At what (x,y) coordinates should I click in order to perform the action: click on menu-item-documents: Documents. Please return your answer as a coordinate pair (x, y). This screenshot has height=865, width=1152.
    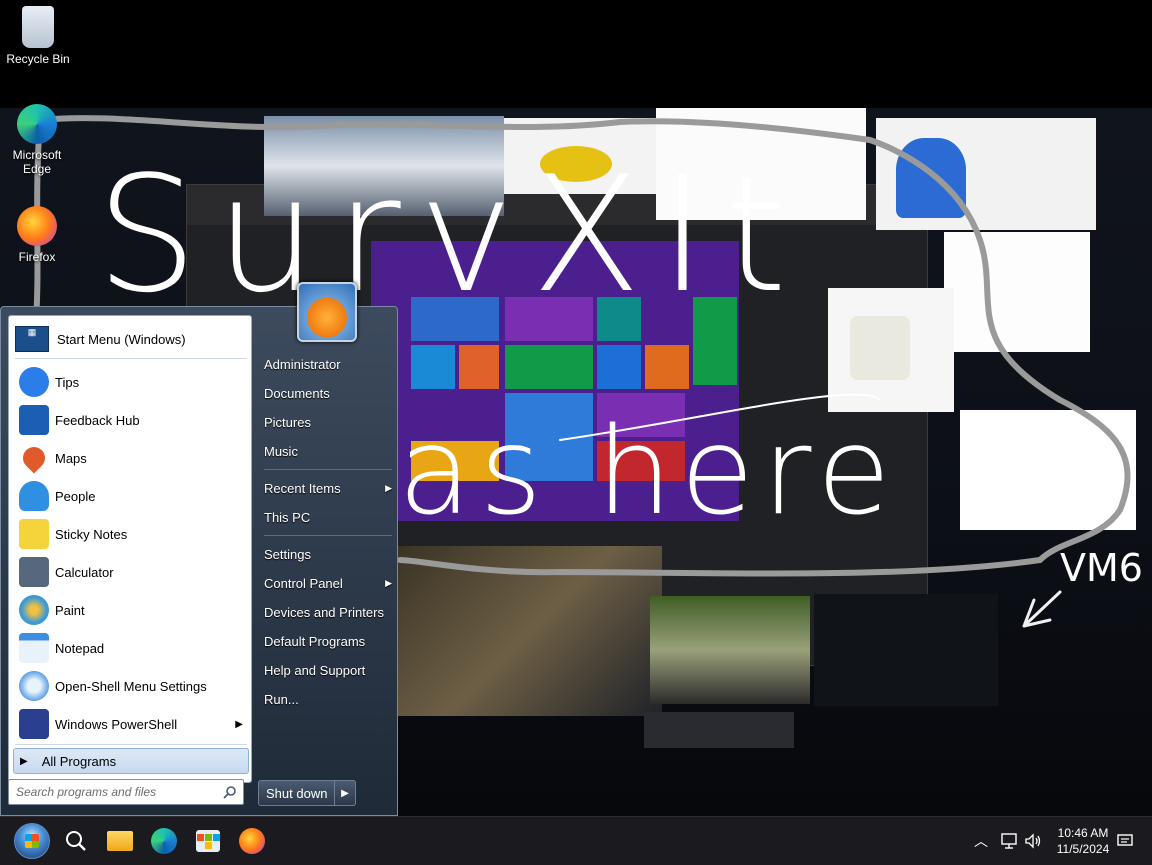
    Looking at the image, I should click on (328, 393).